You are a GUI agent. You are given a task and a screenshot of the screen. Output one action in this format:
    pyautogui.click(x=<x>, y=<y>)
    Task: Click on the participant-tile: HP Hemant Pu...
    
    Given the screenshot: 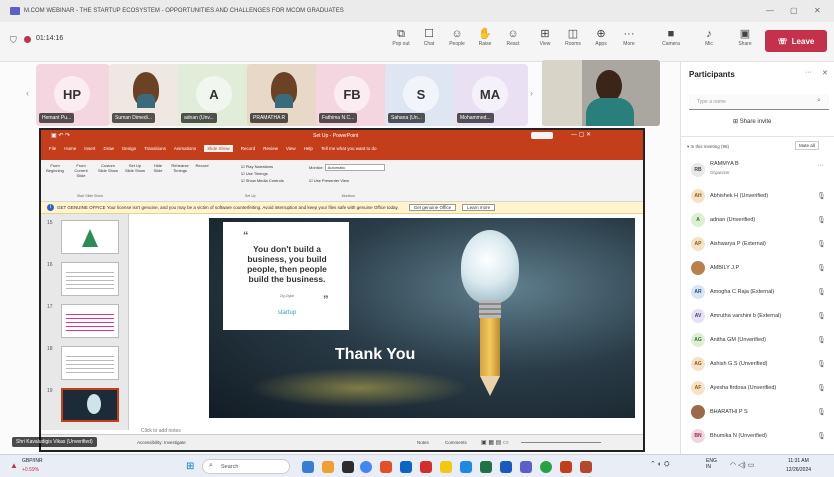 What is the action you would take?
    pyautogui.click(x=73, y=95)
    